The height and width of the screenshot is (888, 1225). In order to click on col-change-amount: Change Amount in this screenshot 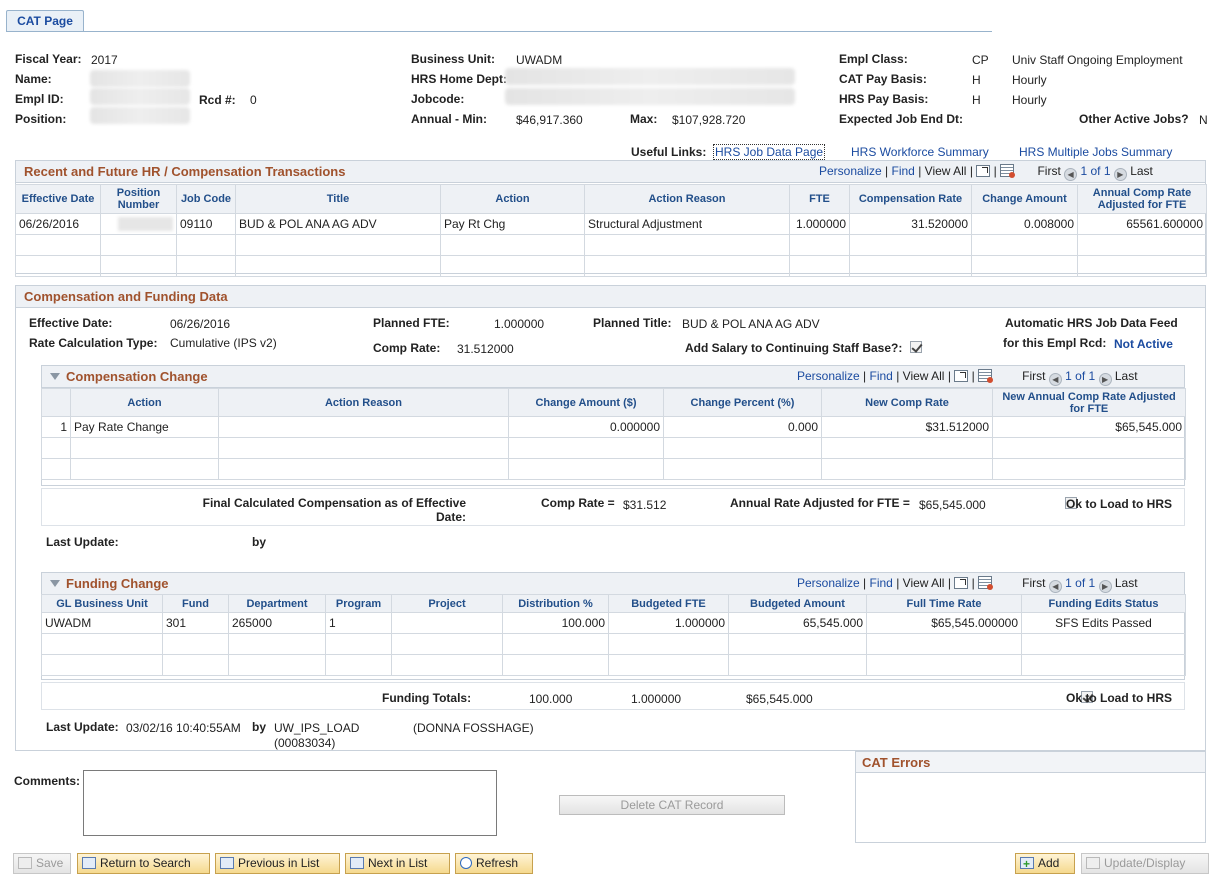, I will do `click(1024, 199)`.